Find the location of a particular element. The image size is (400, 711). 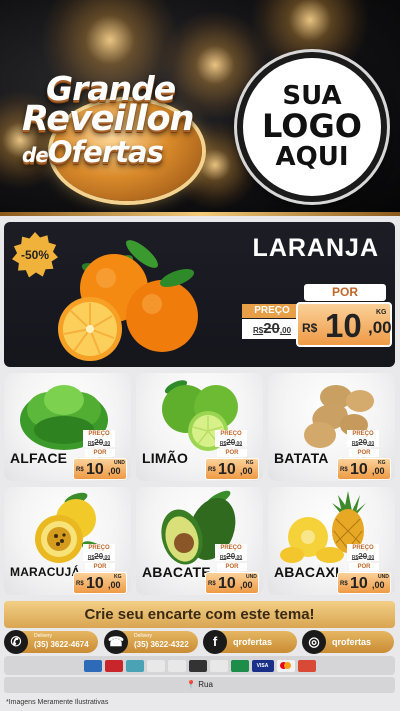

mastercard-icon is located at coordinates (285, 665).